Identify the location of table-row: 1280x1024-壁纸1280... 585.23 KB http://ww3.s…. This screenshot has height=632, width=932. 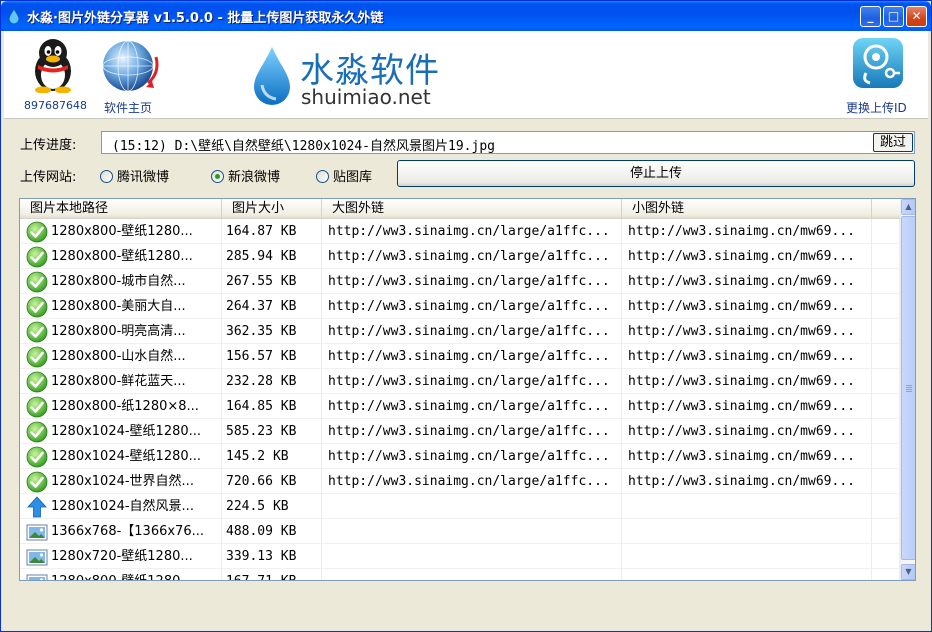
(460, 431).